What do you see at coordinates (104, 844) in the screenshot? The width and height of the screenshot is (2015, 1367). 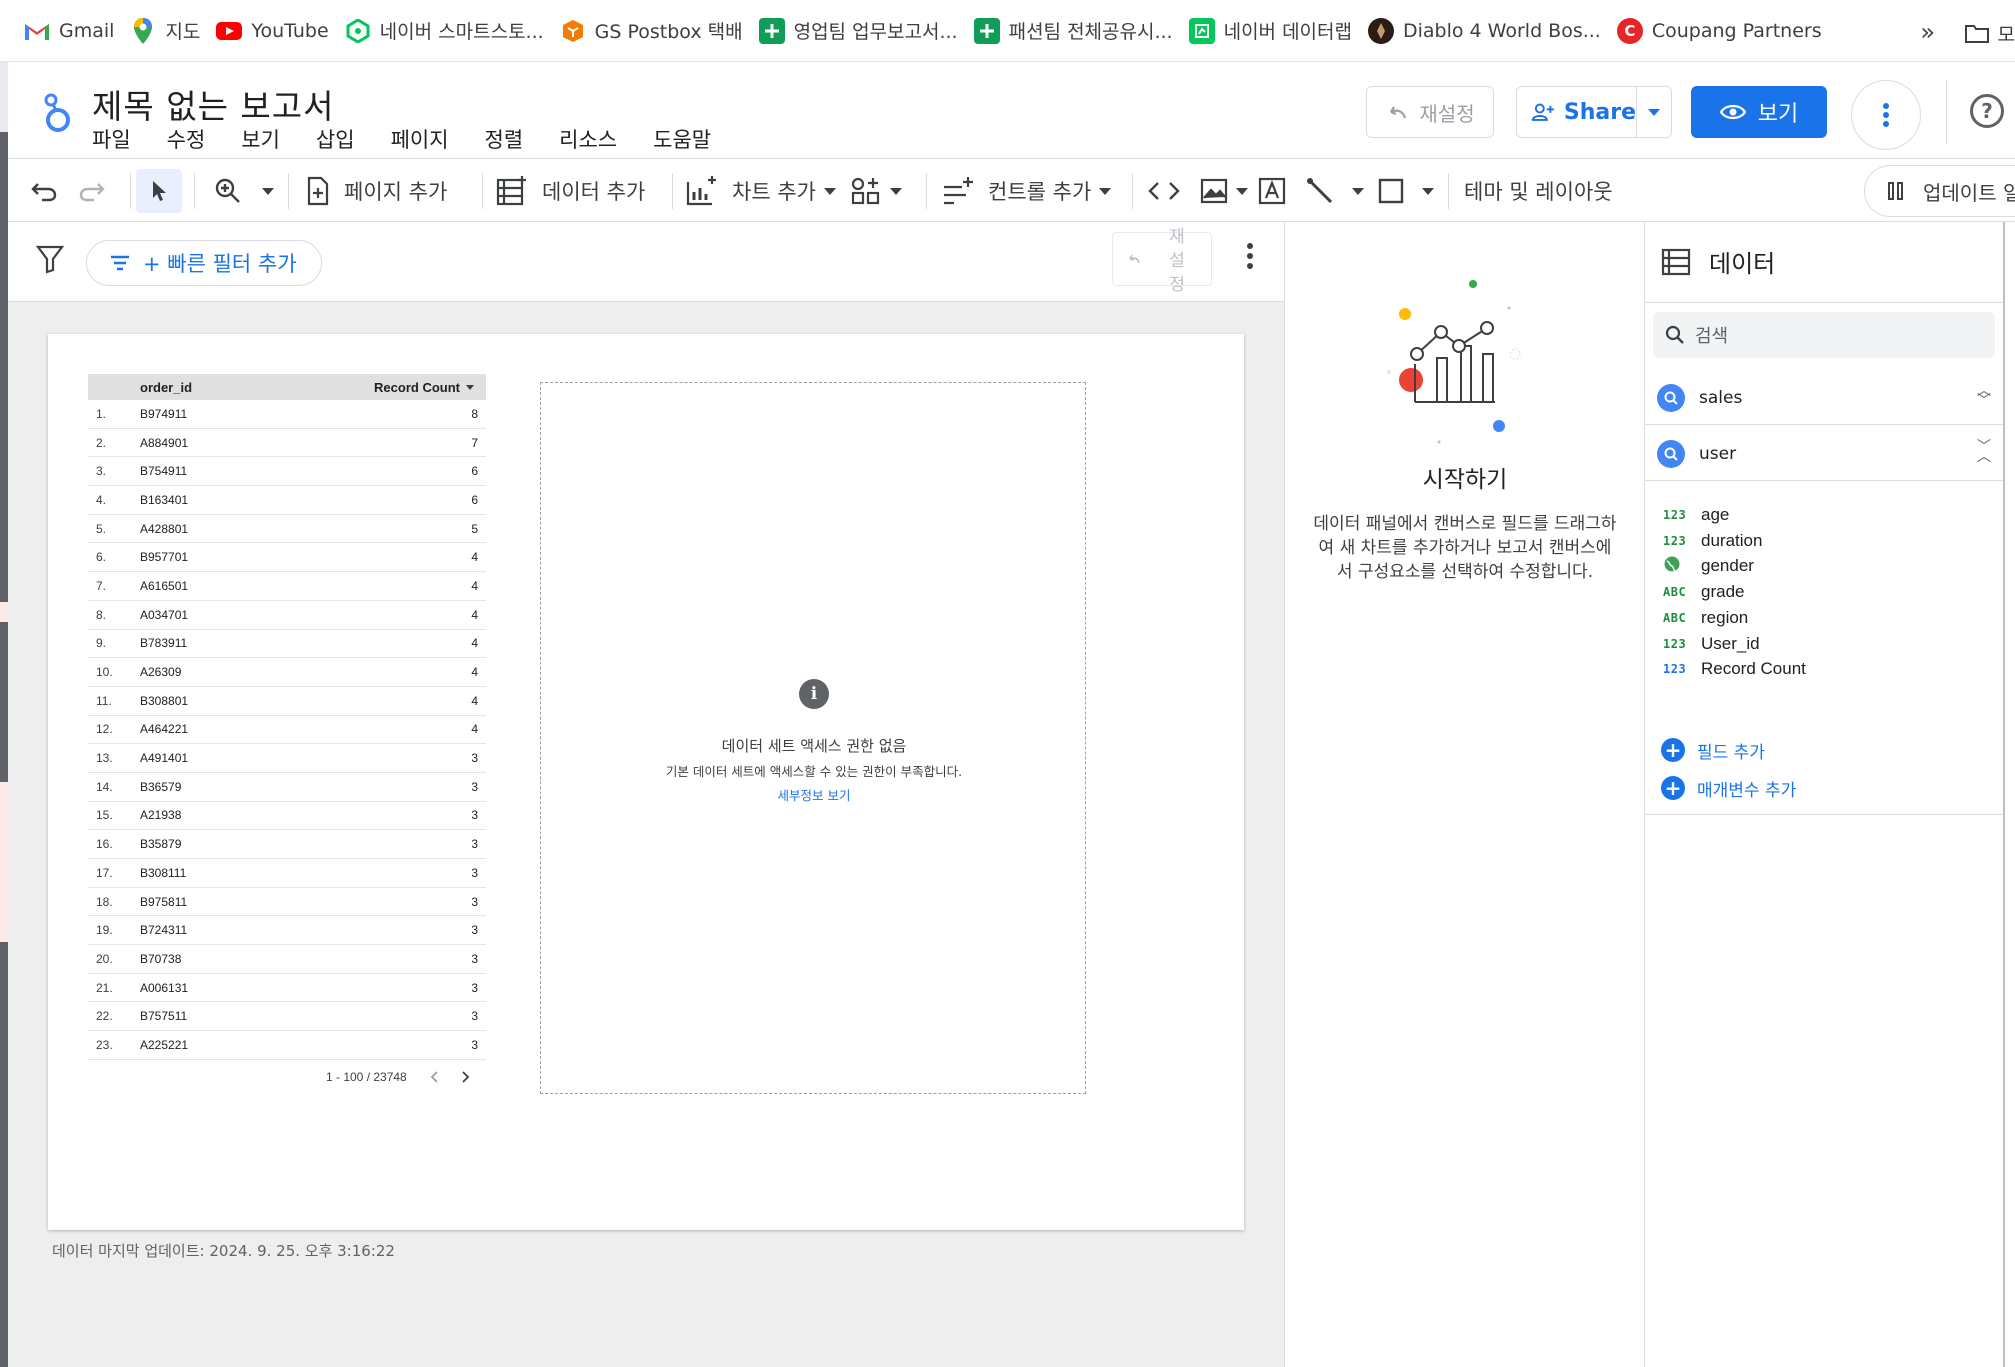 I see `row-number: 16.` at bounding box center [104, 844].